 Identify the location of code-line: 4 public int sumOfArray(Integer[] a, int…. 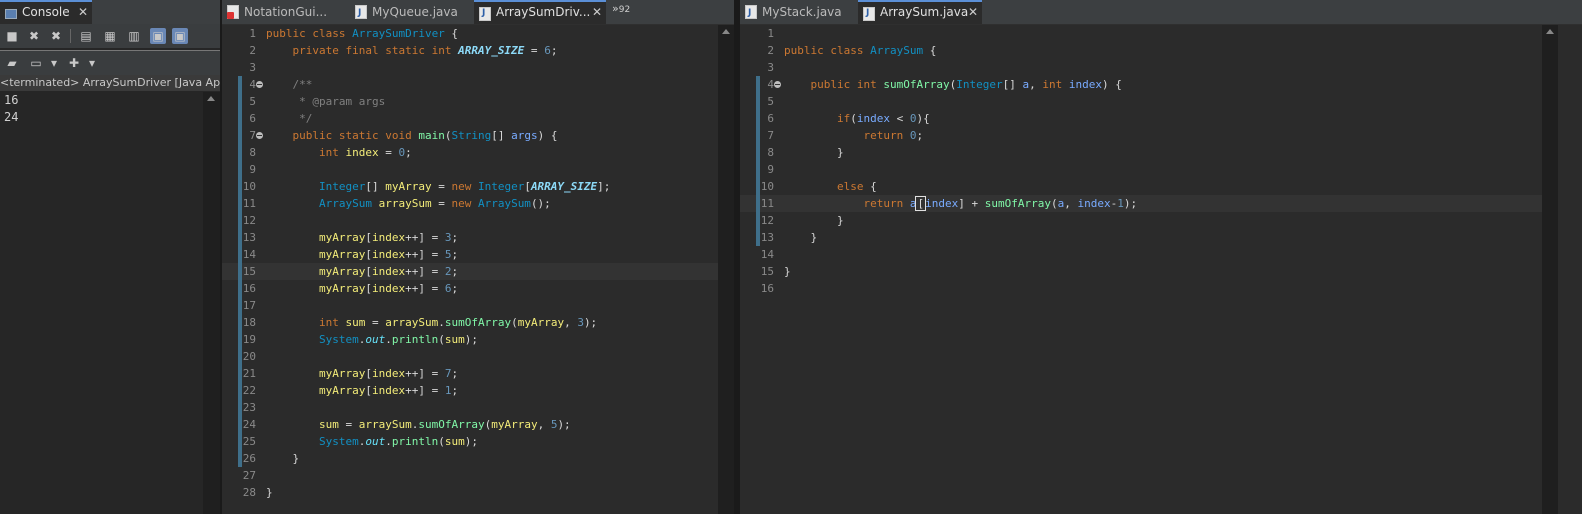
(1141, 84).